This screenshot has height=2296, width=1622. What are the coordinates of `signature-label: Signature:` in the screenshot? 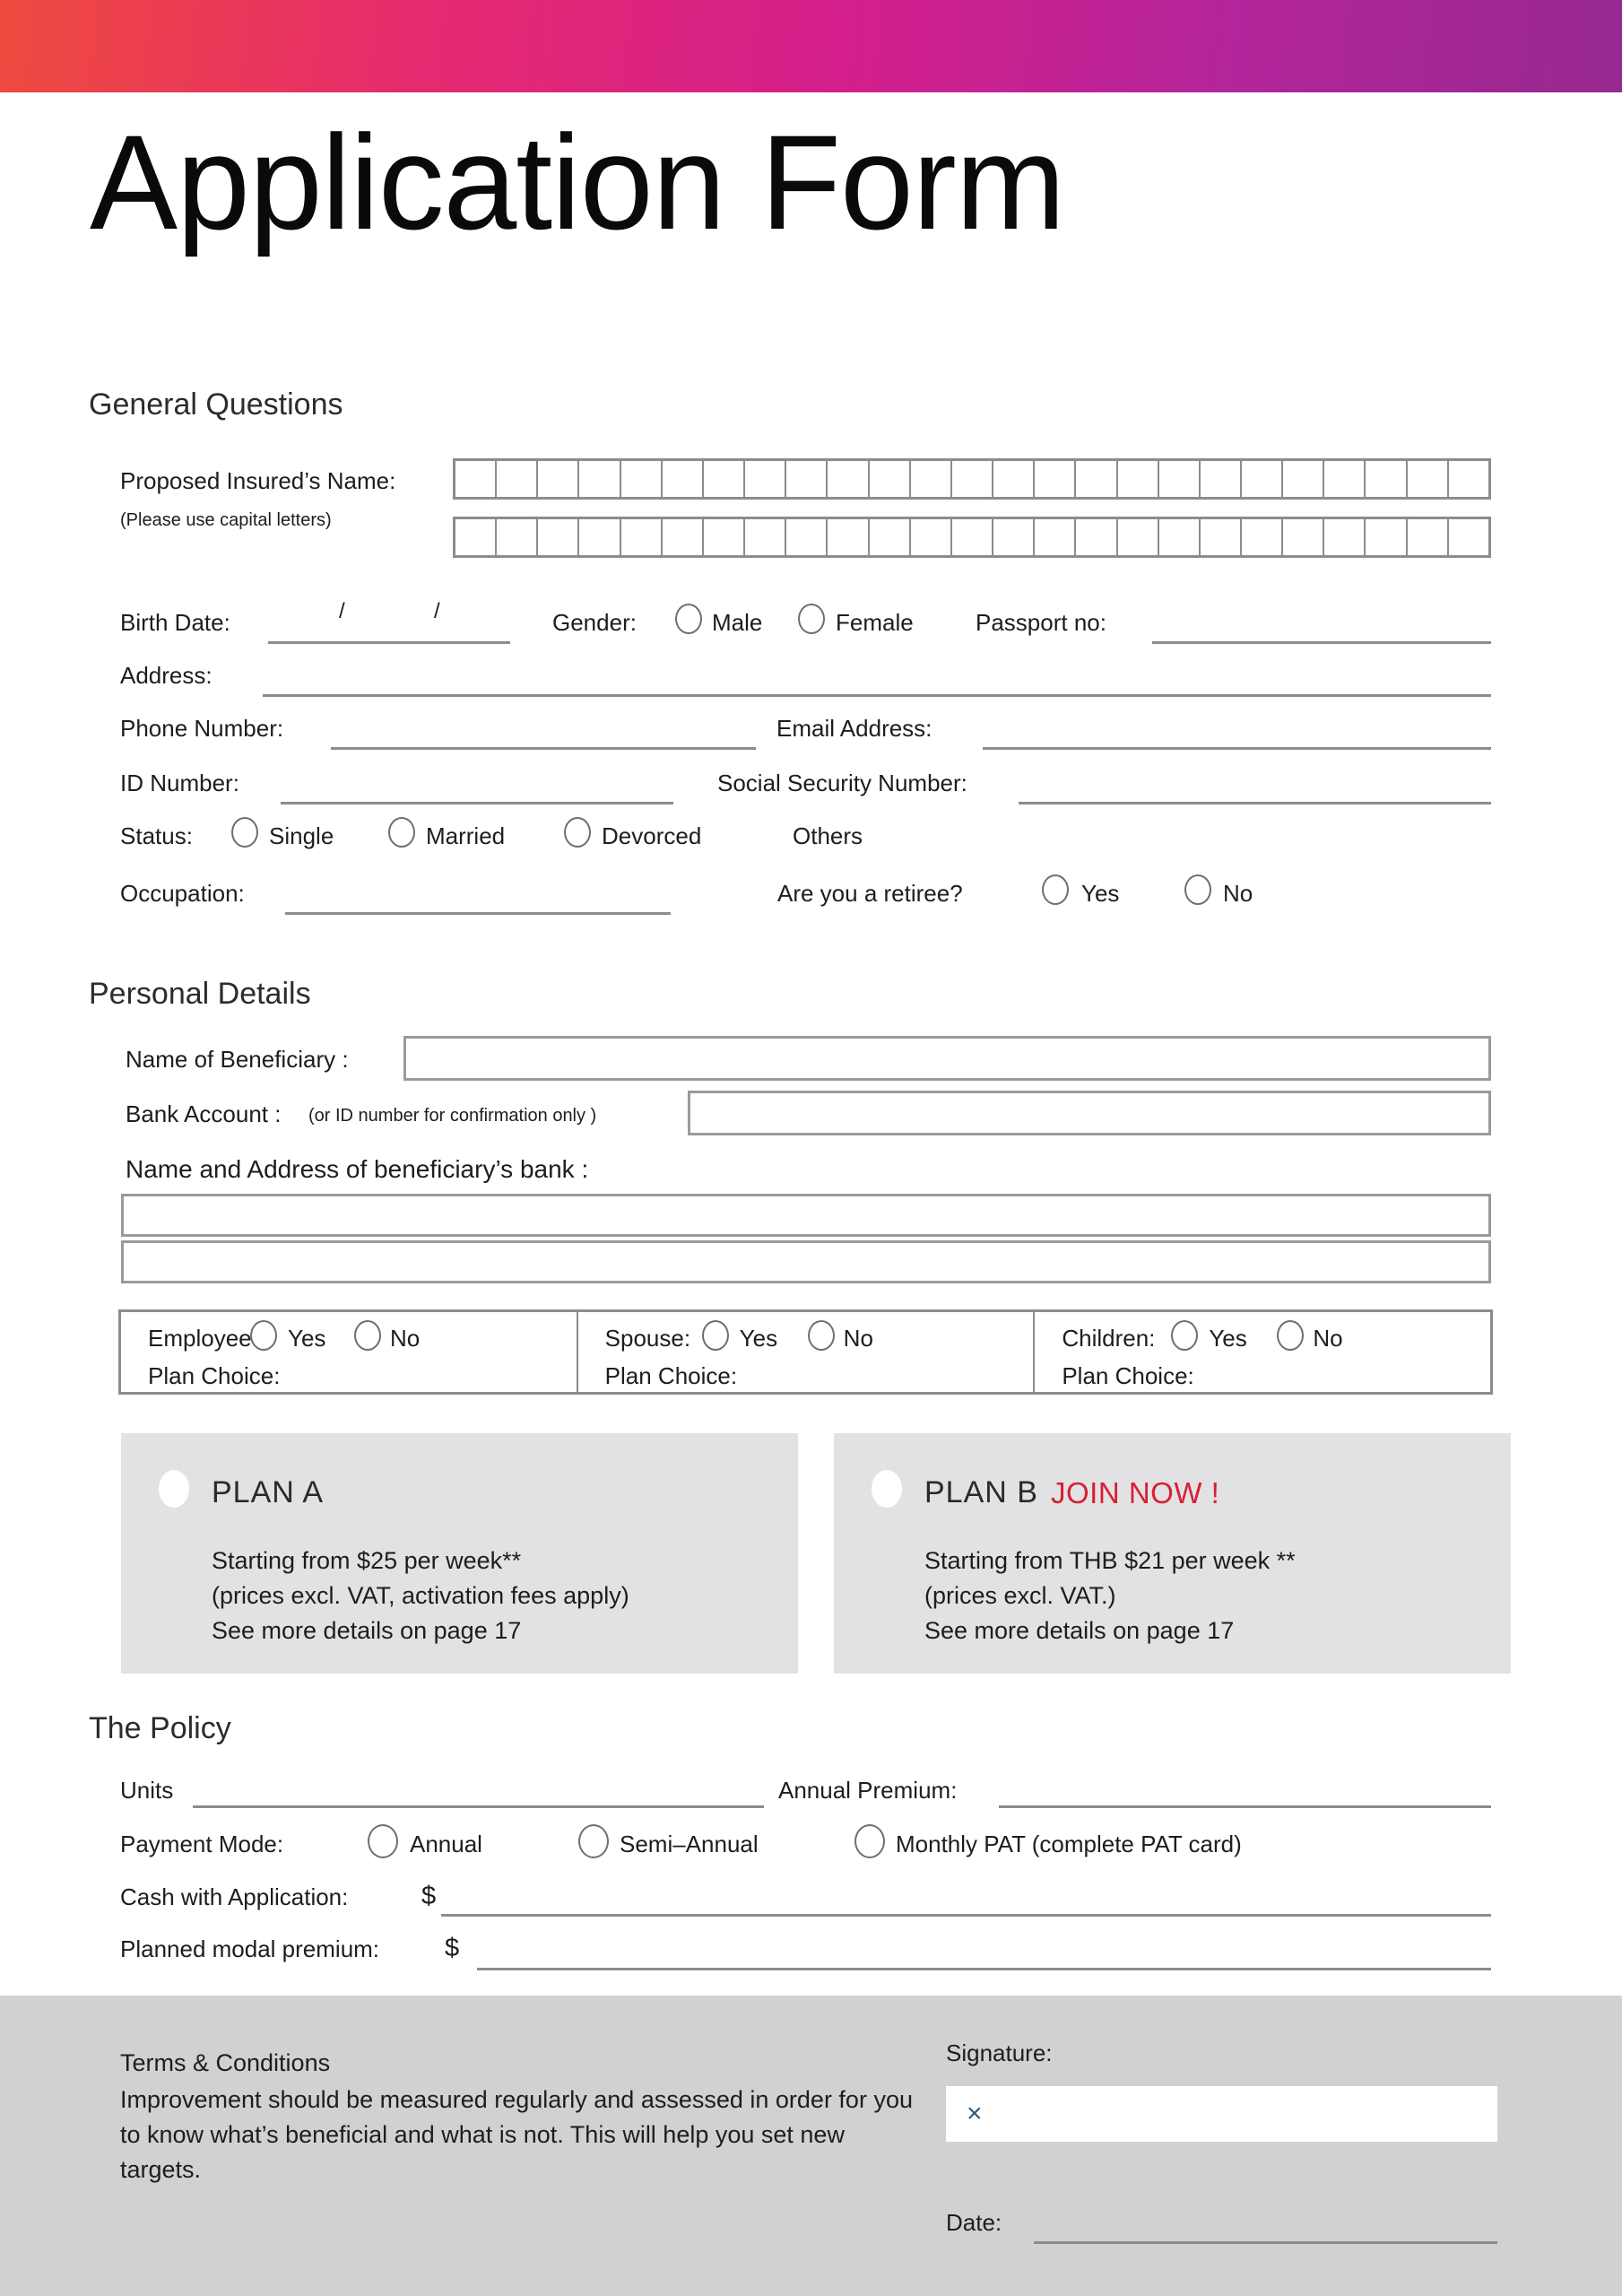 It's located at (999, 2052).